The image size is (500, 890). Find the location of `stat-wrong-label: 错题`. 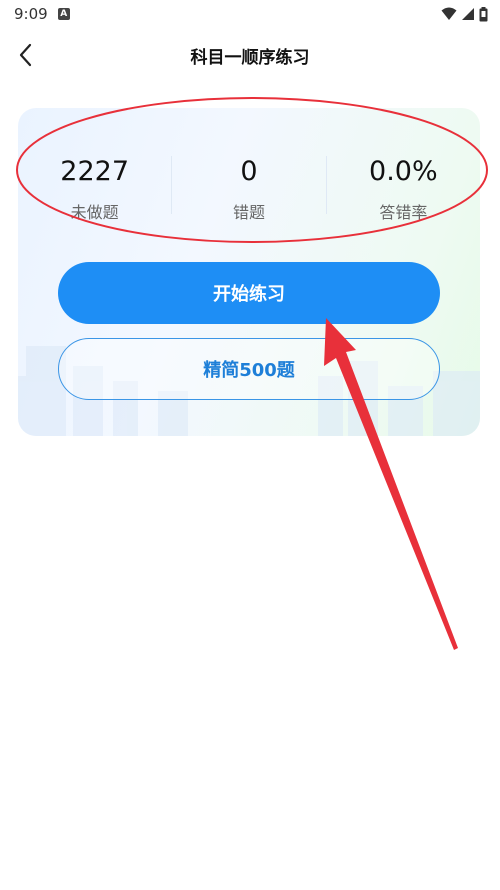

stat-wrong-label: 错题 is located at coordinates (248, 212).